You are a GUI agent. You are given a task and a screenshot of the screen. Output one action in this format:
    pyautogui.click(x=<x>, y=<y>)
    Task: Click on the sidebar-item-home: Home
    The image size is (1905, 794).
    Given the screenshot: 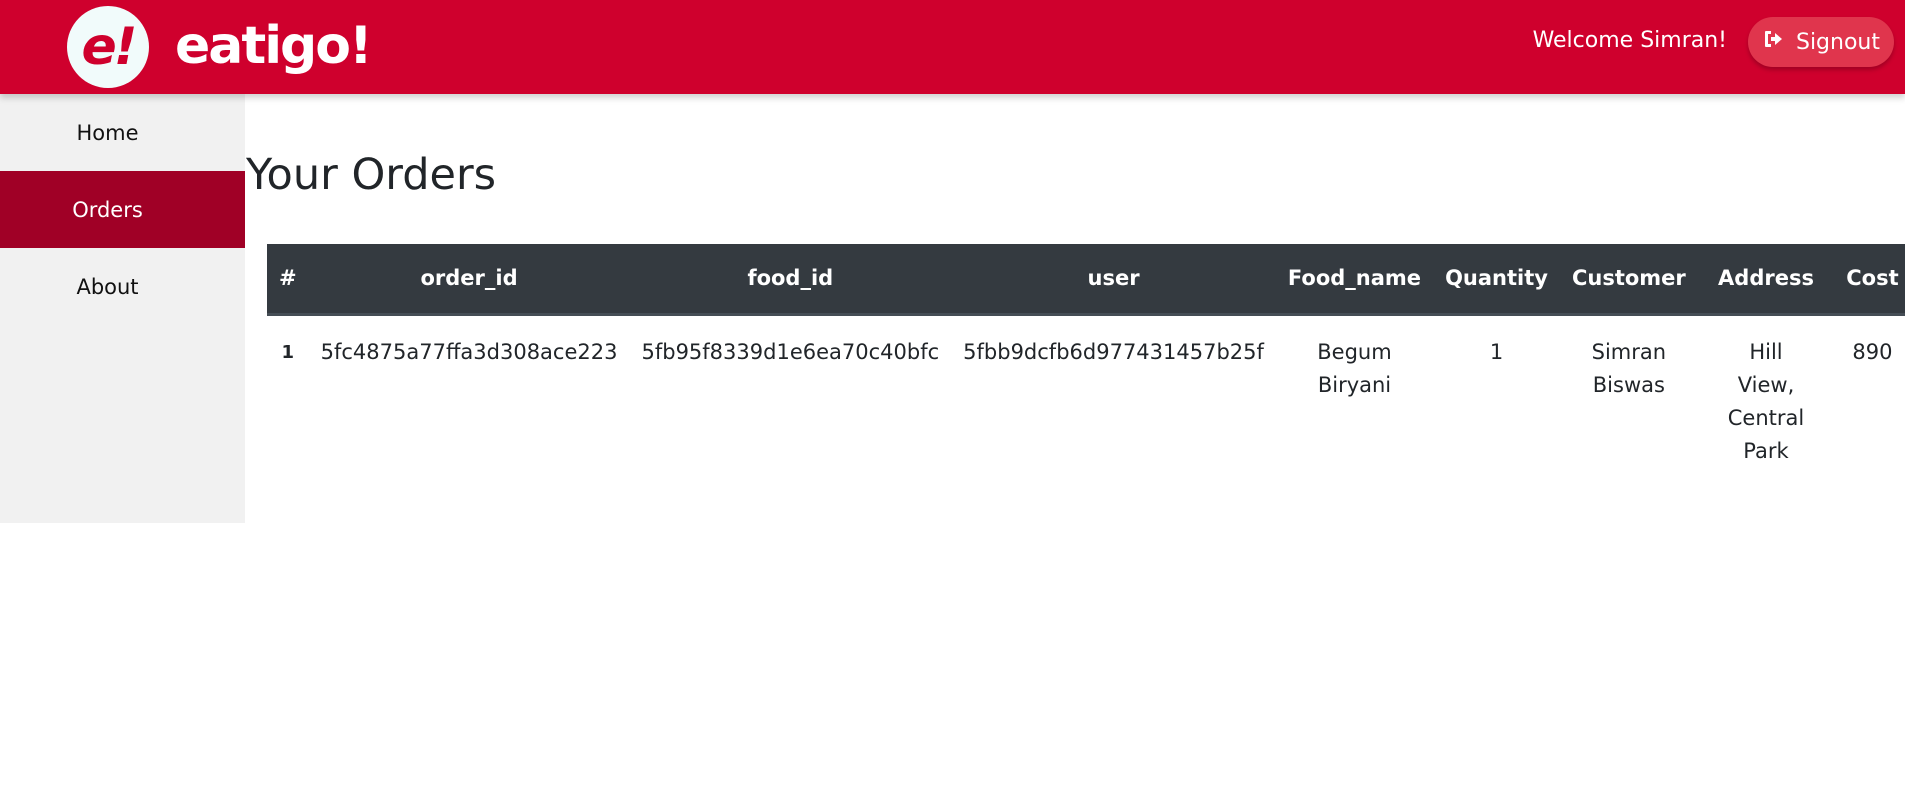 What is the action you would take?
    pyautogui.click(x=122, y=132)
    